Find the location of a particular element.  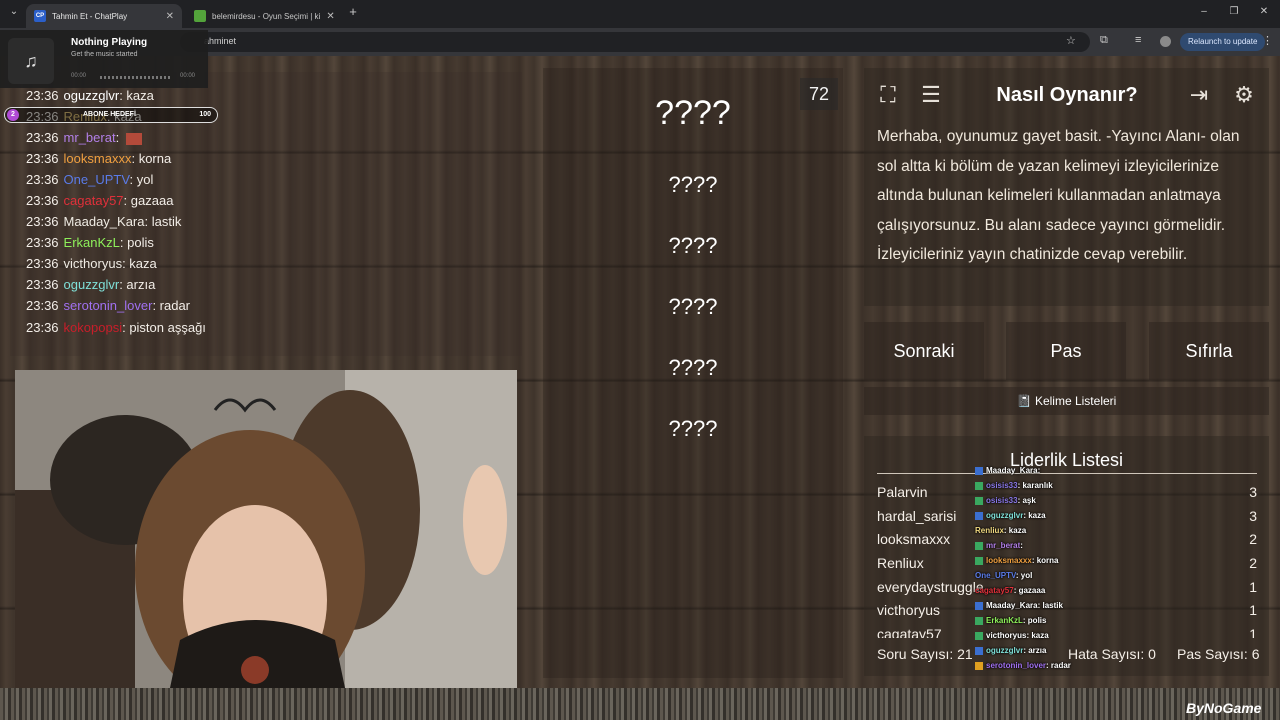

overlay-chat-message: Maaday_Kara: is located at coordinates (1007, 473).